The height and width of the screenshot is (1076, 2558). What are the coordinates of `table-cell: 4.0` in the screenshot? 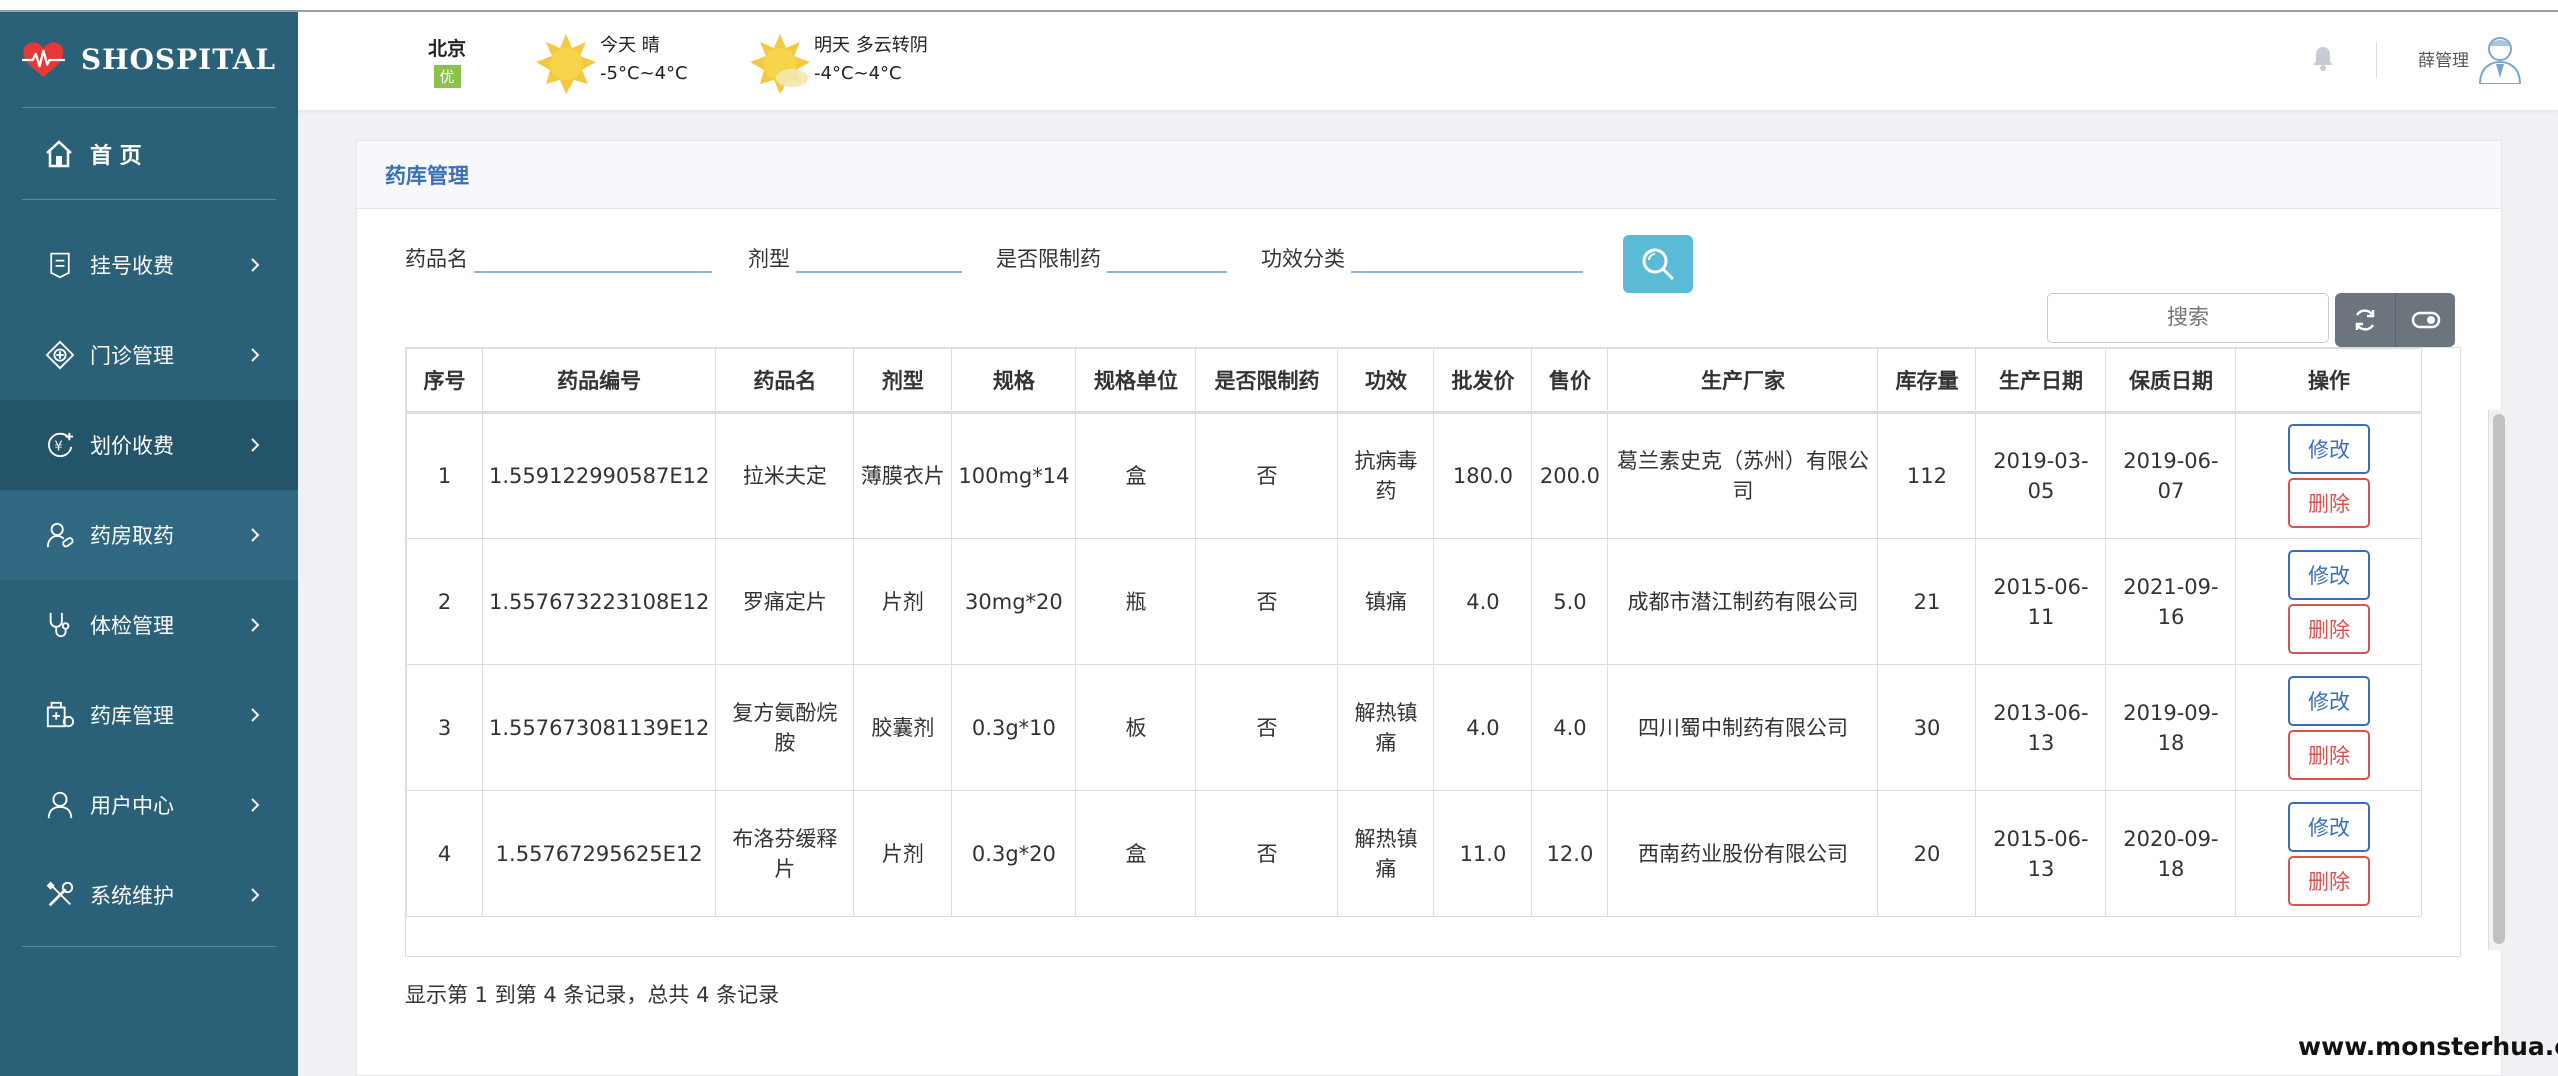 It's located at (1483, 727).